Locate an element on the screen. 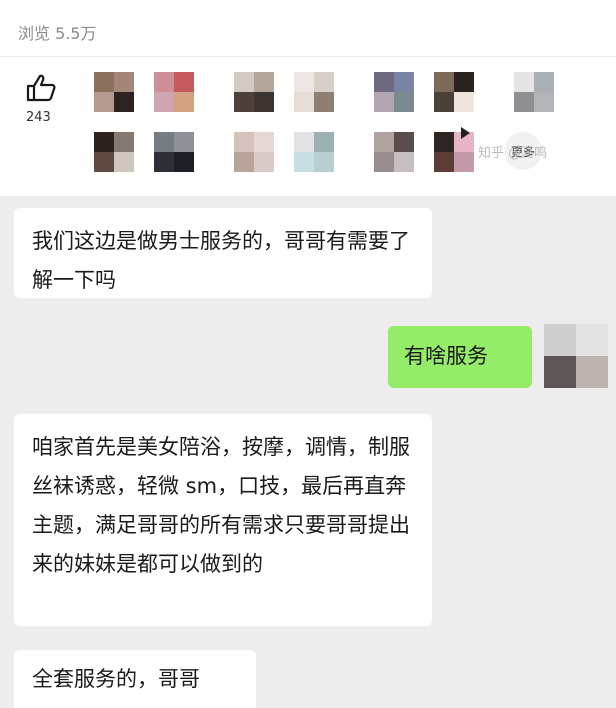  divider is located at coordinates (308, 56).